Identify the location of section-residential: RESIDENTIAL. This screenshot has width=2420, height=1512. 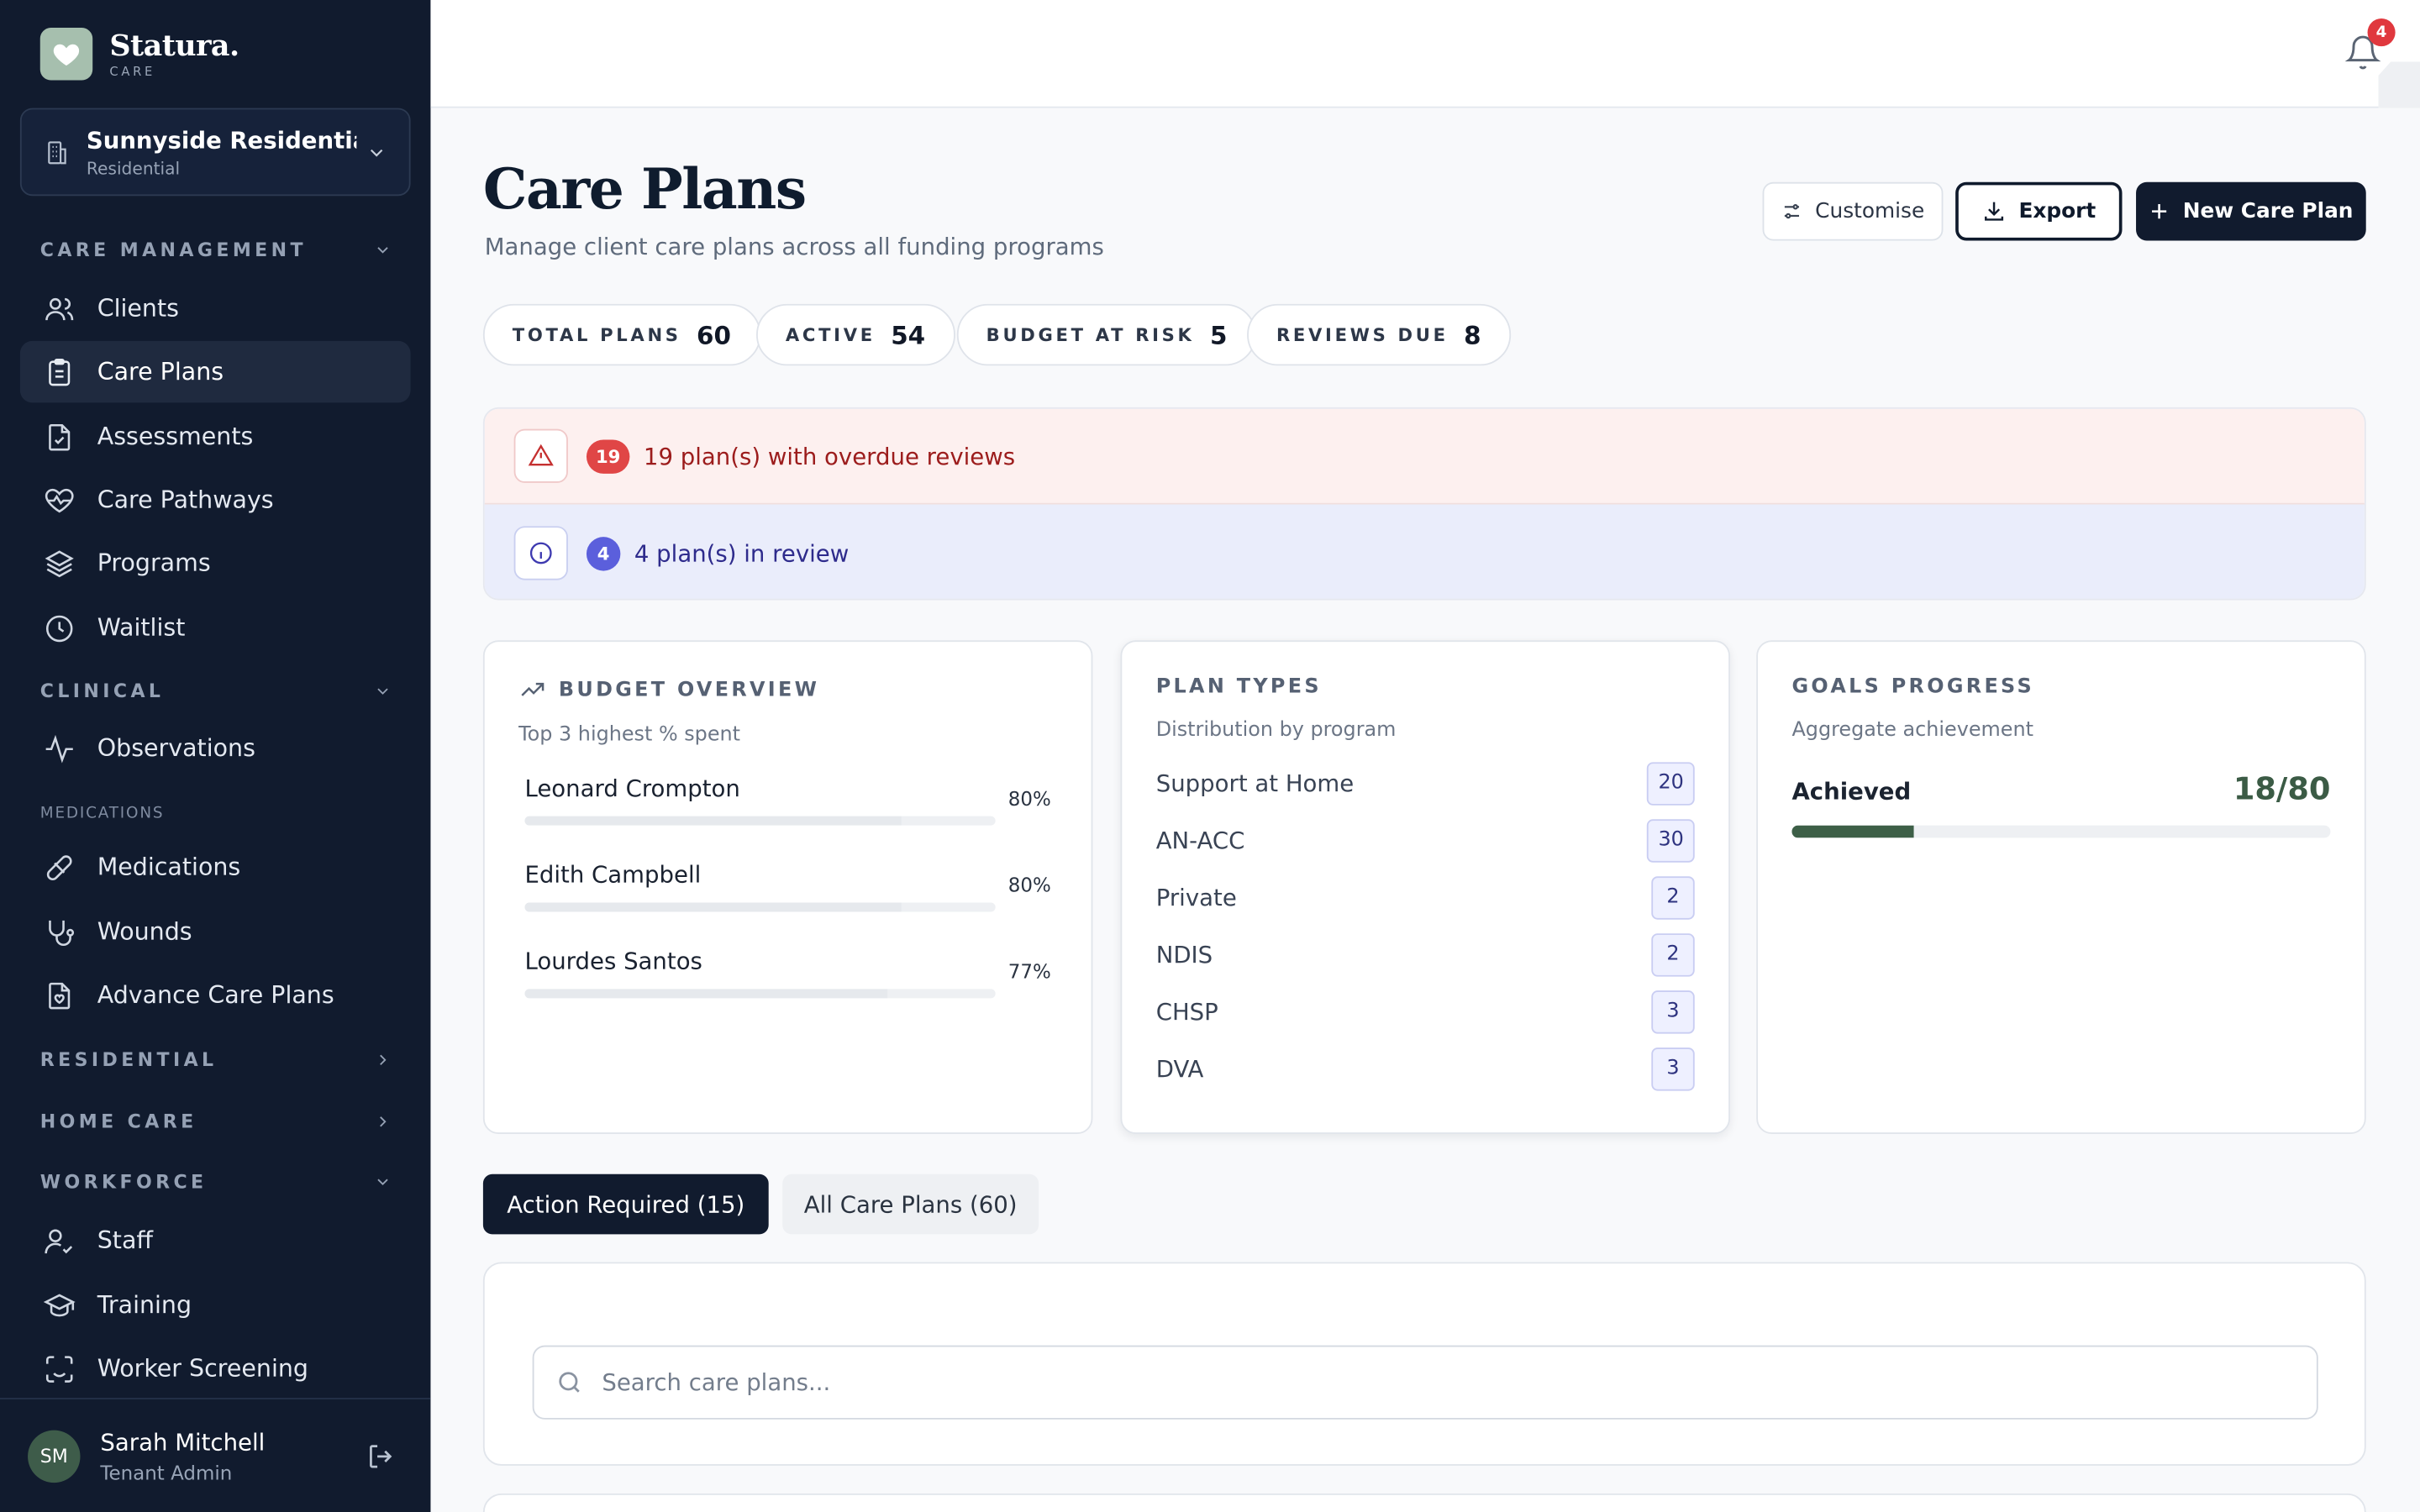
(216, 1060).